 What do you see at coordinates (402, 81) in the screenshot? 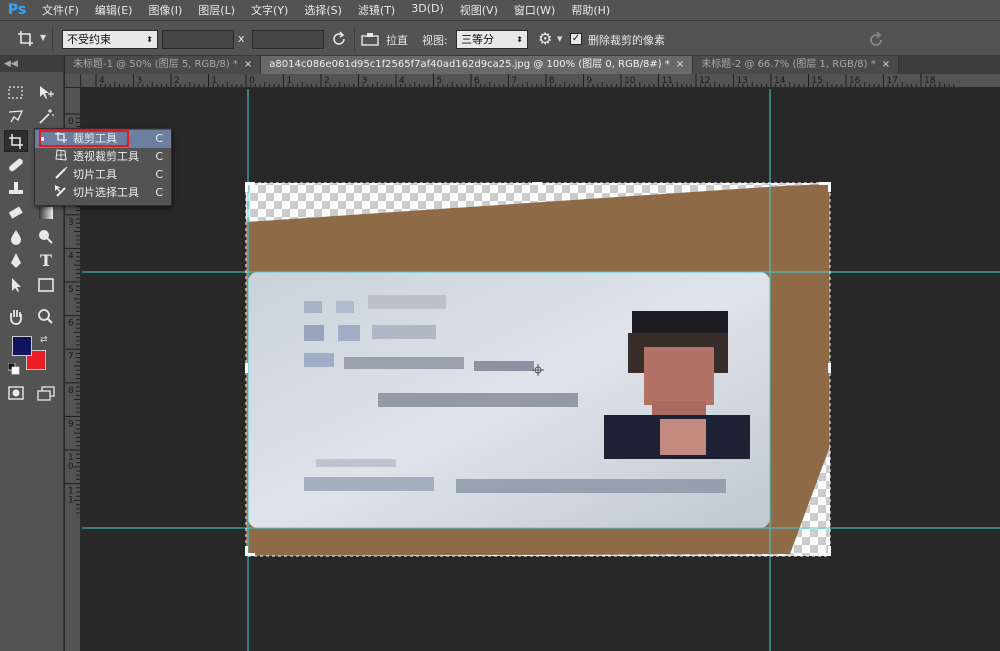
I see `ruler-label: 4` at bounding box center [402, 81].